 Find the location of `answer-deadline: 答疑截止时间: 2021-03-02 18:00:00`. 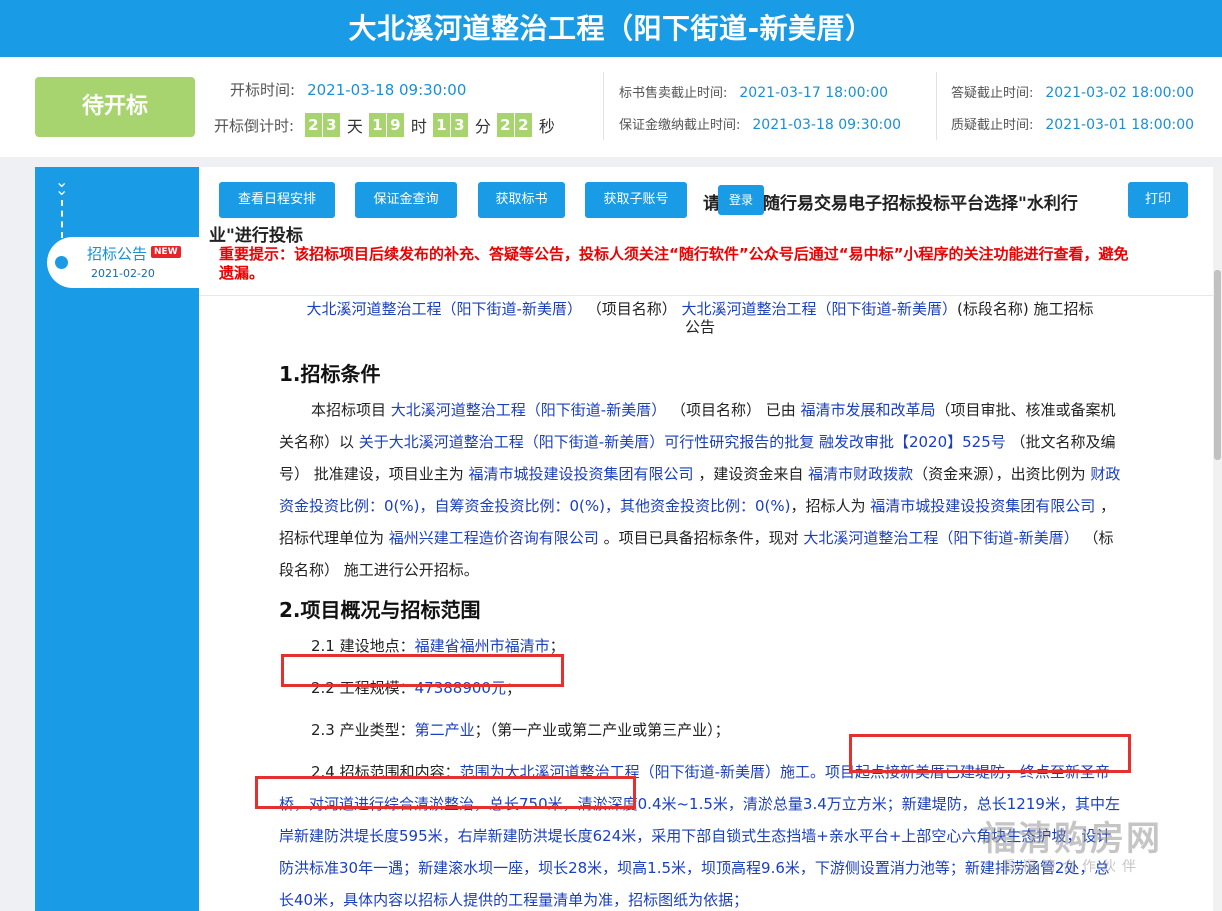

answer-deadline: 答疑截止时间: 2021-03-02 18:00:00 is located at coordinates (1072, 91).